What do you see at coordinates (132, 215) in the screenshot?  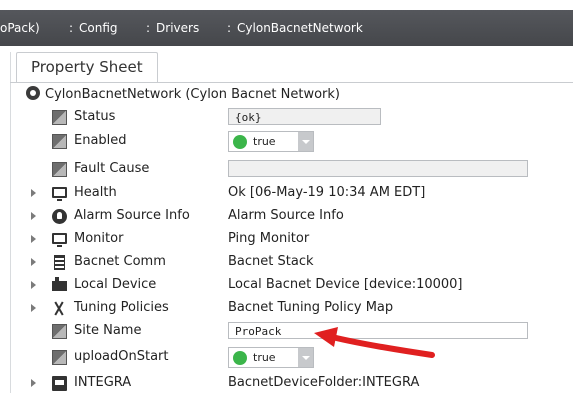 I see `property-name: Alarm Source Info` at bounding box center [132, 215].